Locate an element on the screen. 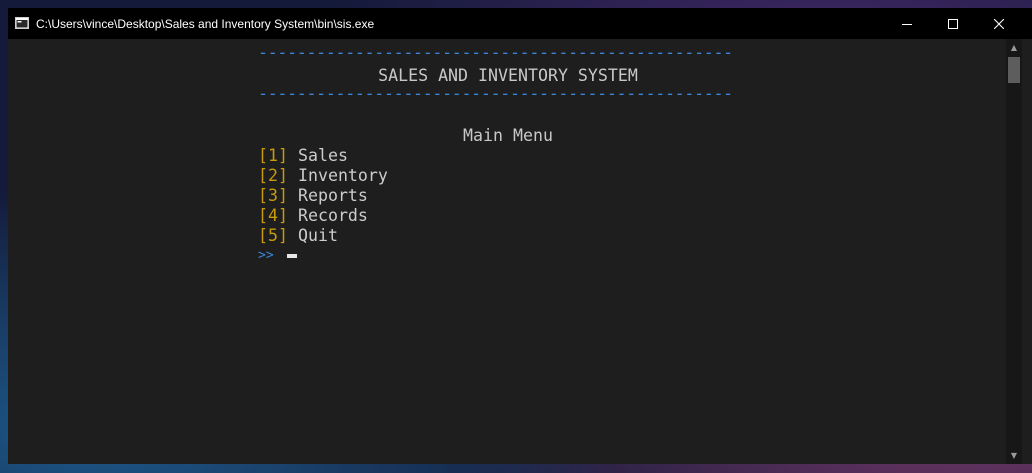  option-key: [3] is located at coordinates (273, 195).